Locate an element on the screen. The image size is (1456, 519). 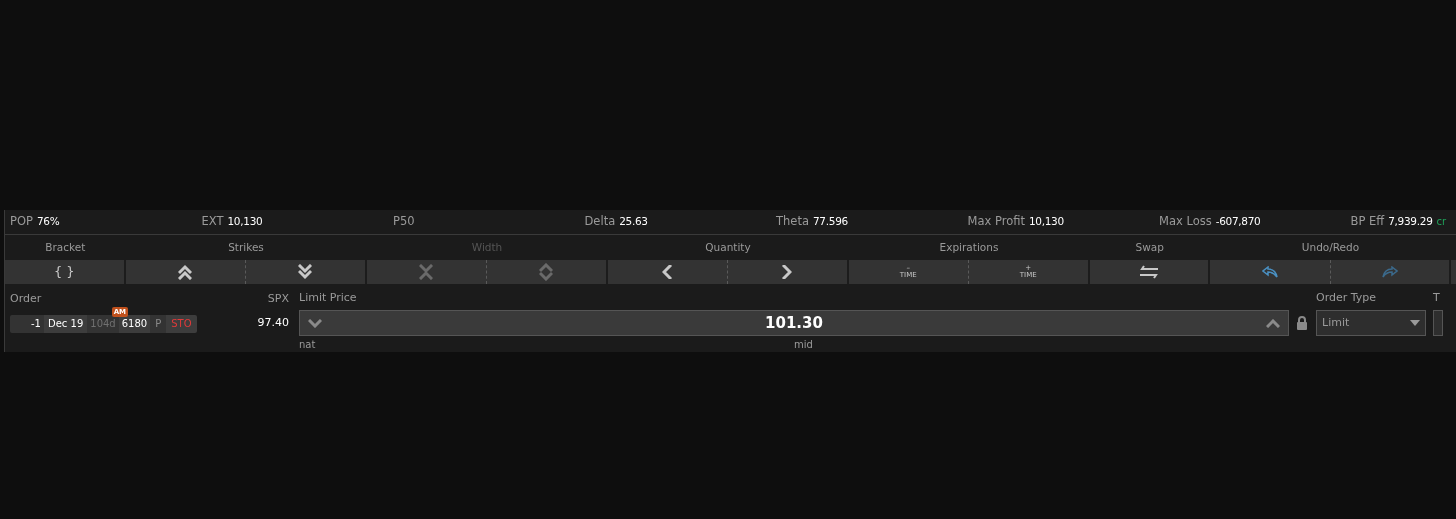
underlying-symbol: SPX is located at coordinates (278, 299).